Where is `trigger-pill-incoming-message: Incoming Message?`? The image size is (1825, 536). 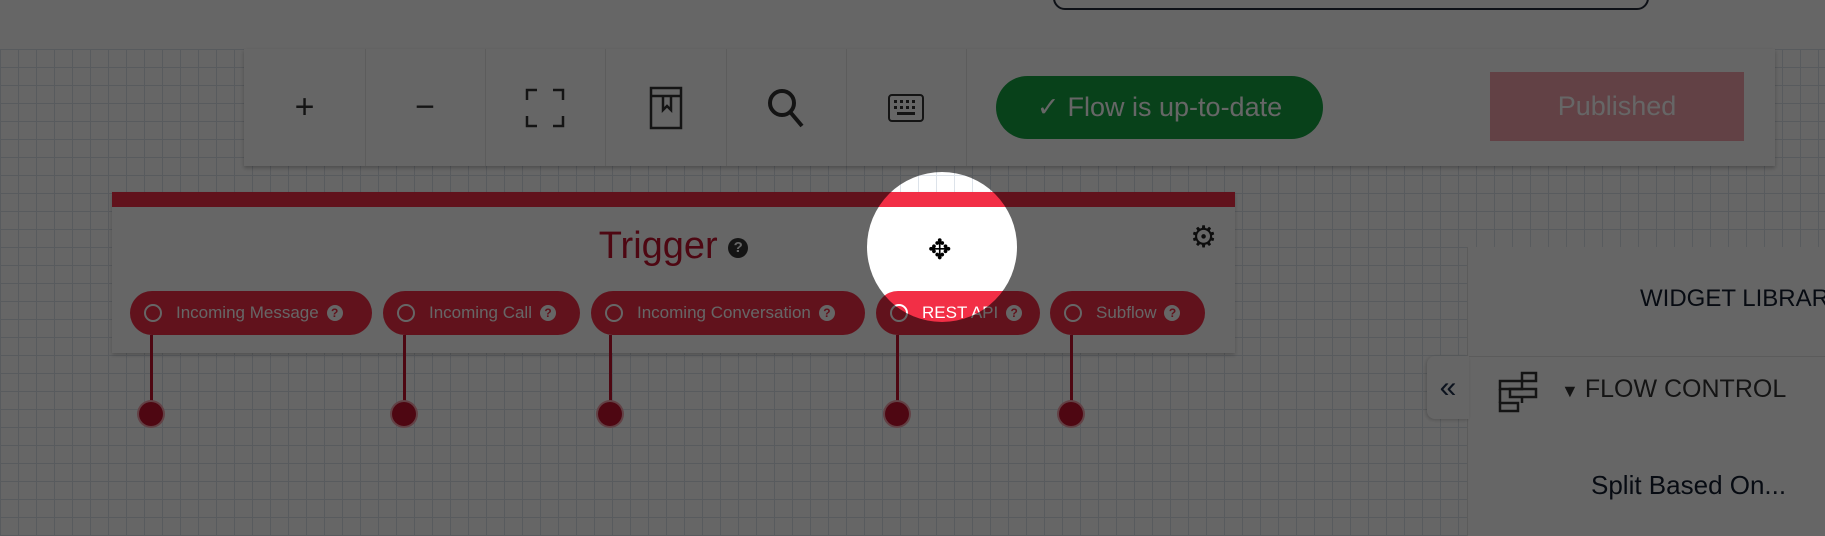 trigger-pill-incoming-message: Incoming Message? is located at coordinates (251, 313).